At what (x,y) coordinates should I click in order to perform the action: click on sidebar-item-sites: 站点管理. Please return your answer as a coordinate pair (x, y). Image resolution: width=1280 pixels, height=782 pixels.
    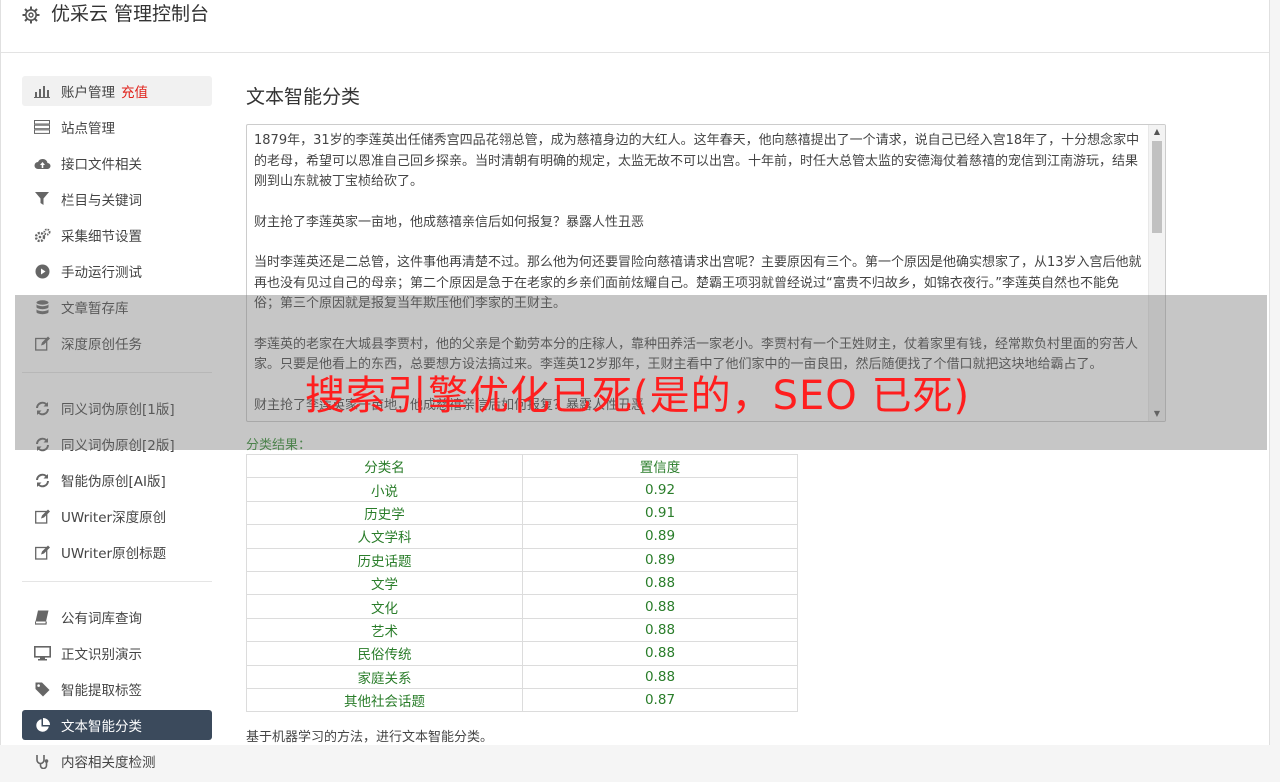
    Looking at the image, I should click on (117, 127).